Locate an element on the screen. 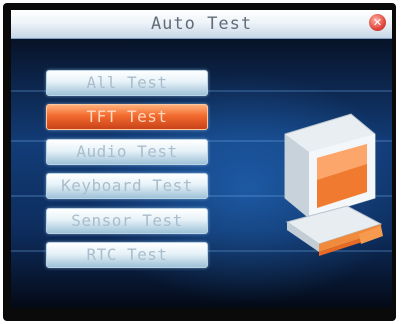 The height and width of the screenshot is (324, 401). computer-icon is located at coordinates (333, 184).